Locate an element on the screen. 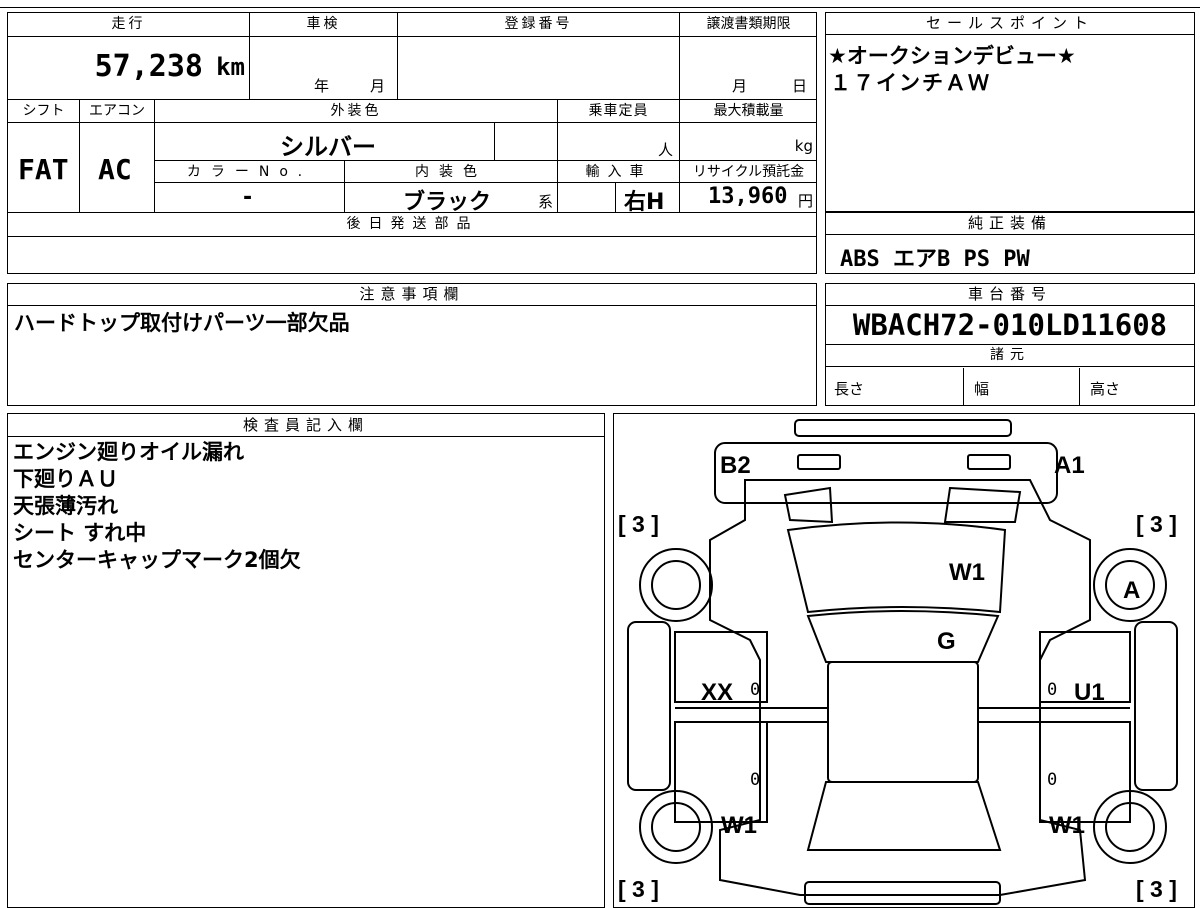  shift-value: FAT is located at coordinates (43, 169).